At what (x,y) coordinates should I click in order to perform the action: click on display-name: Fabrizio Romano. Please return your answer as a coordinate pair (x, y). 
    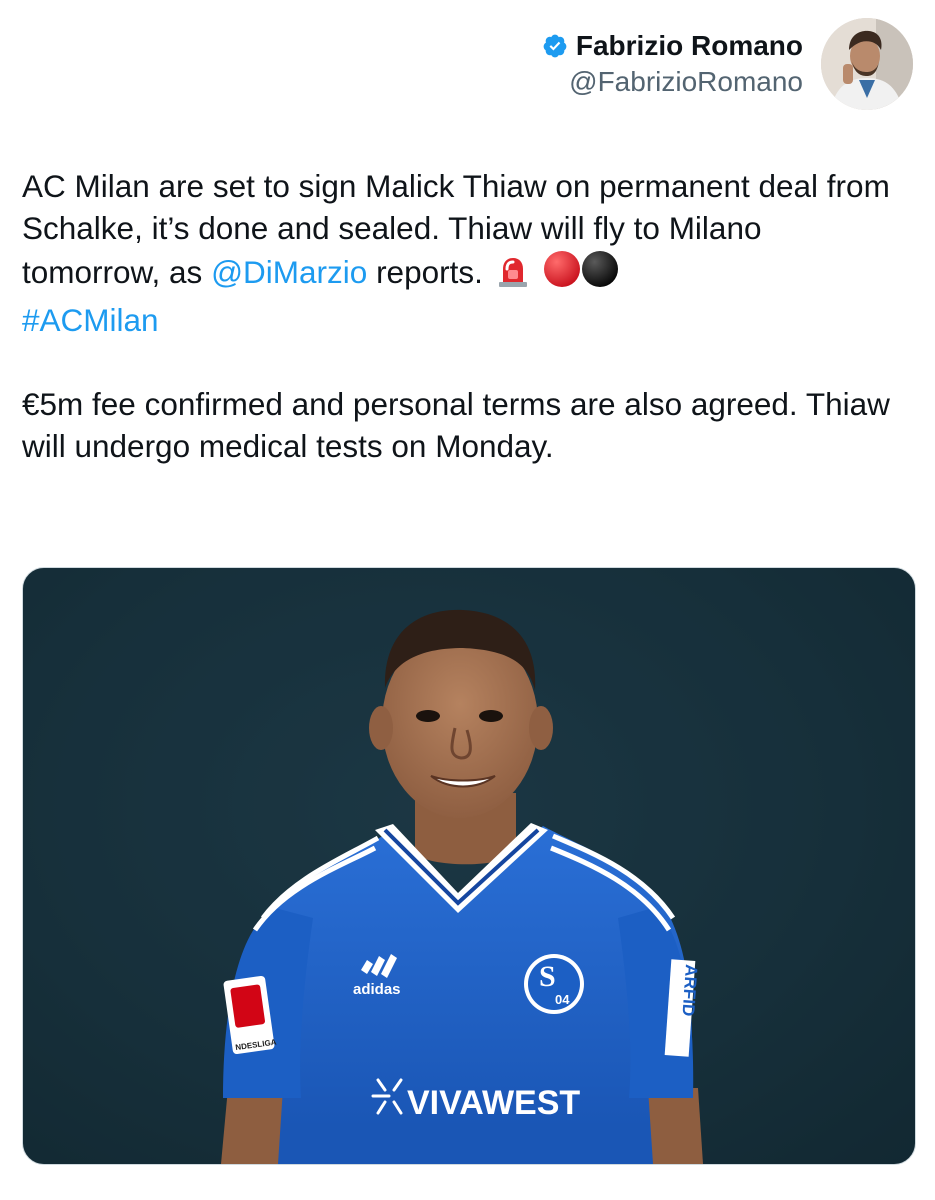
    Looking at the image, I should click on (689, 46).